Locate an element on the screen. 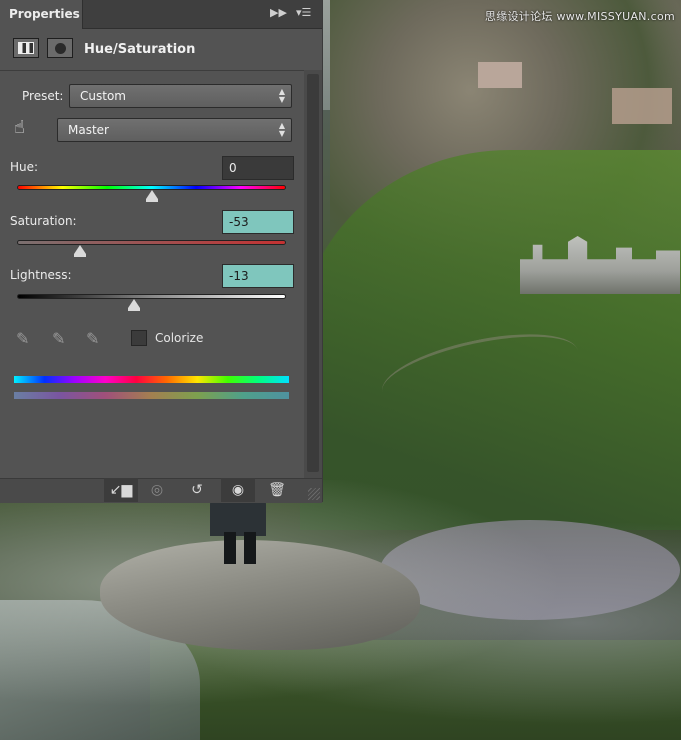 The height and width of the screenshot is (740, 681). saturation-slider-thumb is located at coordinates (80, 251).